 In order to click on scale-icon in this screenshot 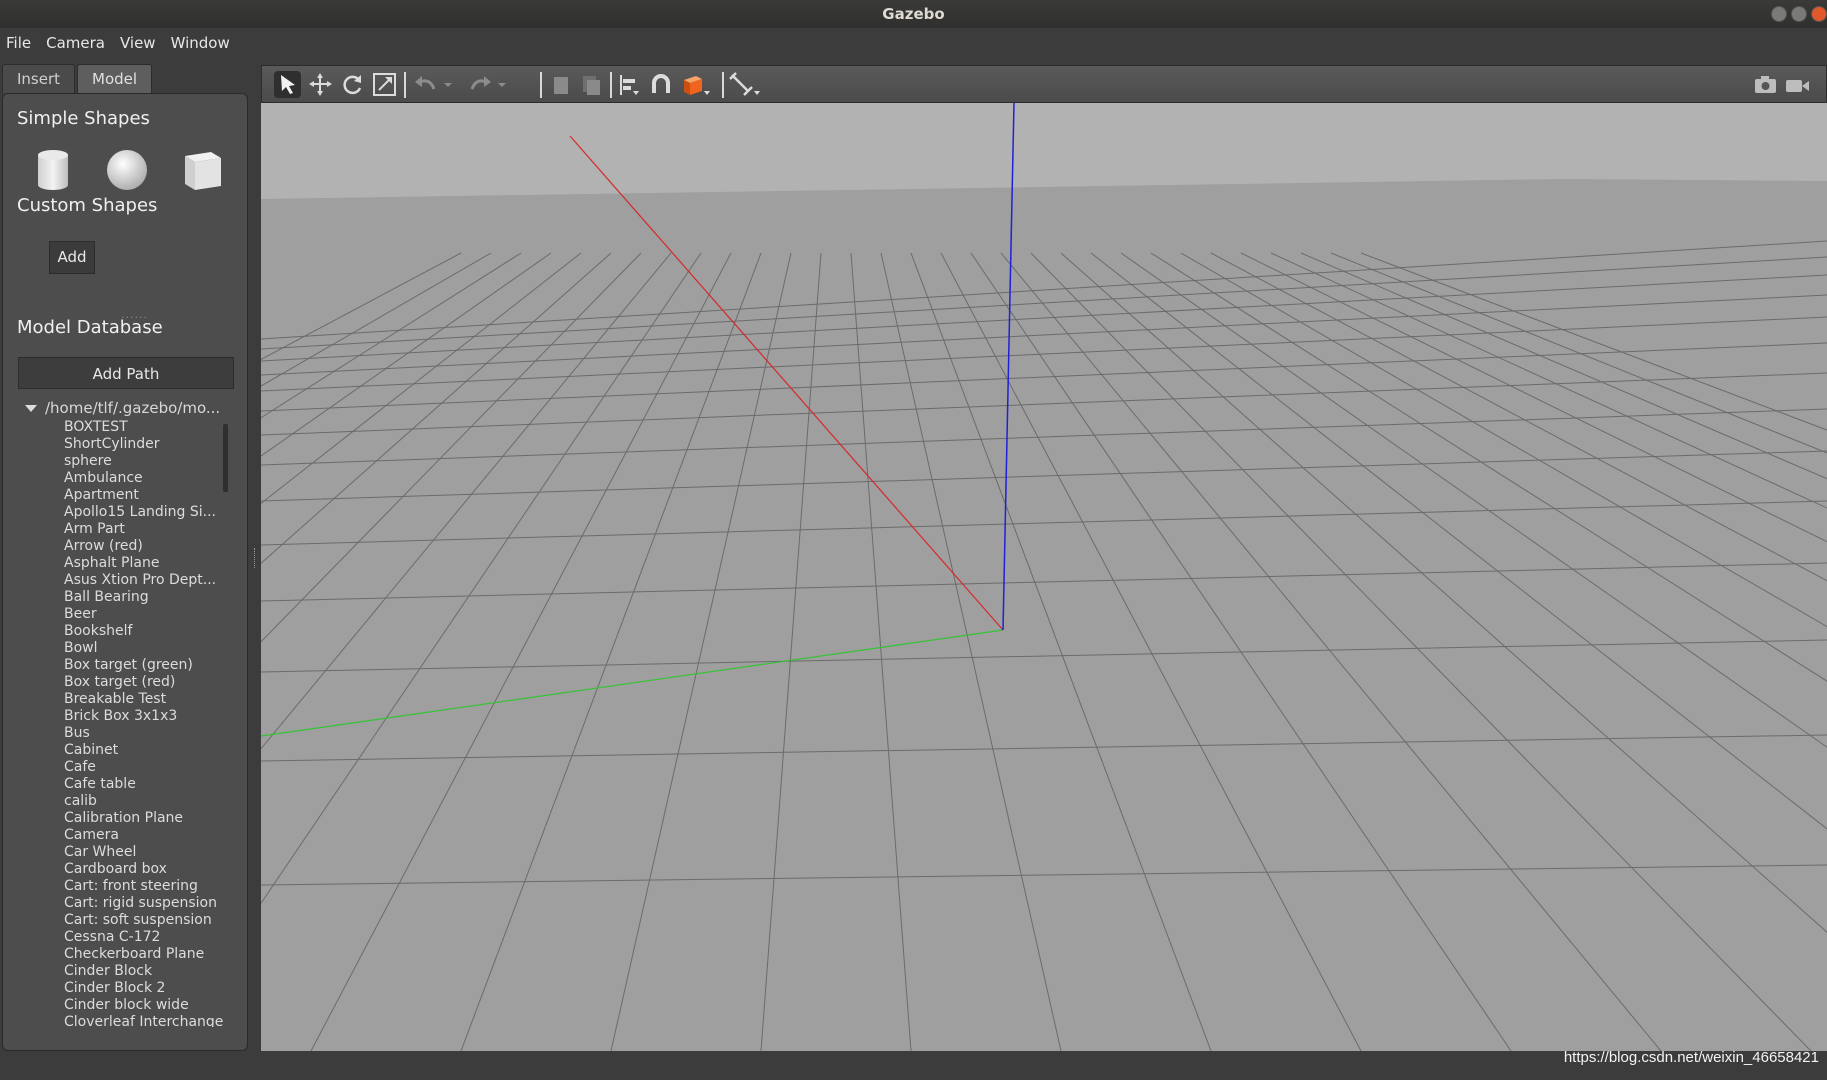, I will do `click(384, 84)`.